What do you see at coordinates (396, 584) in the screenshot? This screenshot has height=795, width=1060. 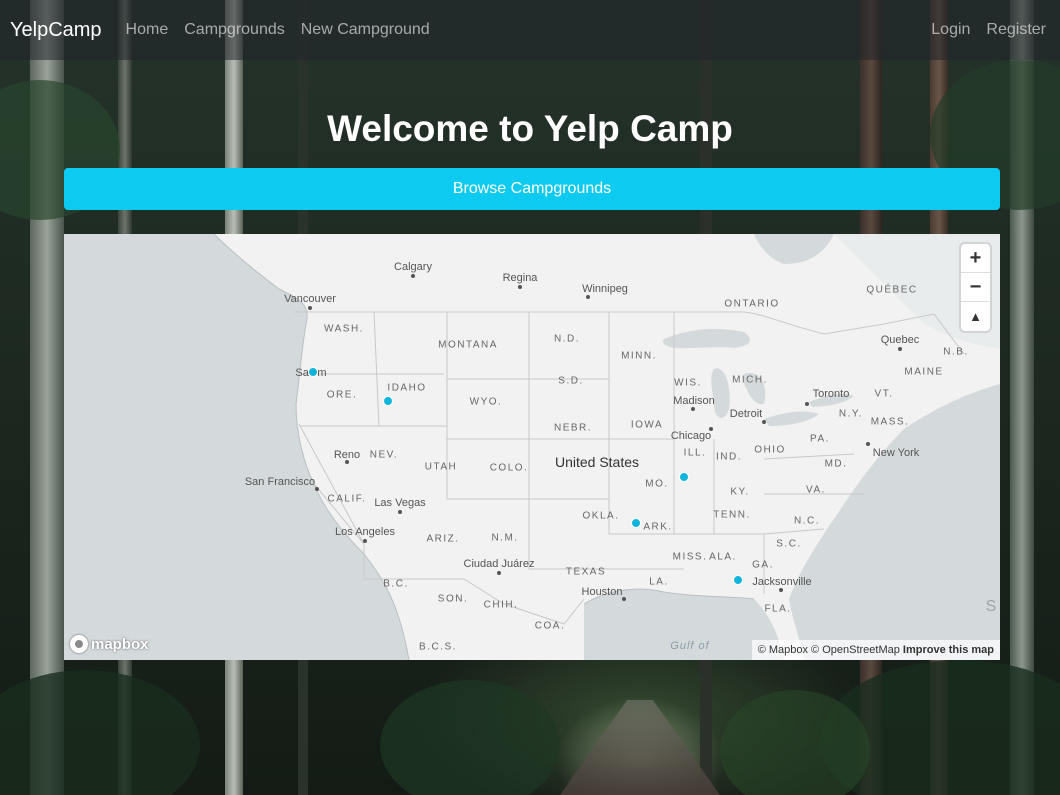 I see `map-region-label: B.C.` at bounding box center [396, 584].